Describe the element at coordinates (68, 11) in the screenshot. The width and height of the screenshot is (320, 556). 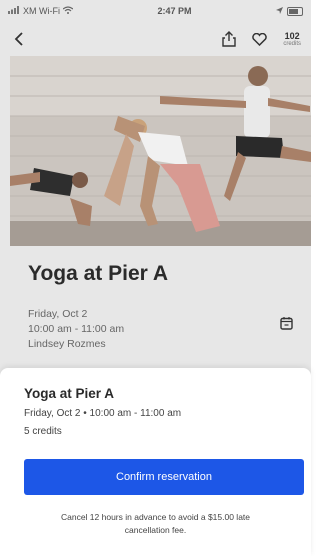
I see `wifi-icon` at that location.